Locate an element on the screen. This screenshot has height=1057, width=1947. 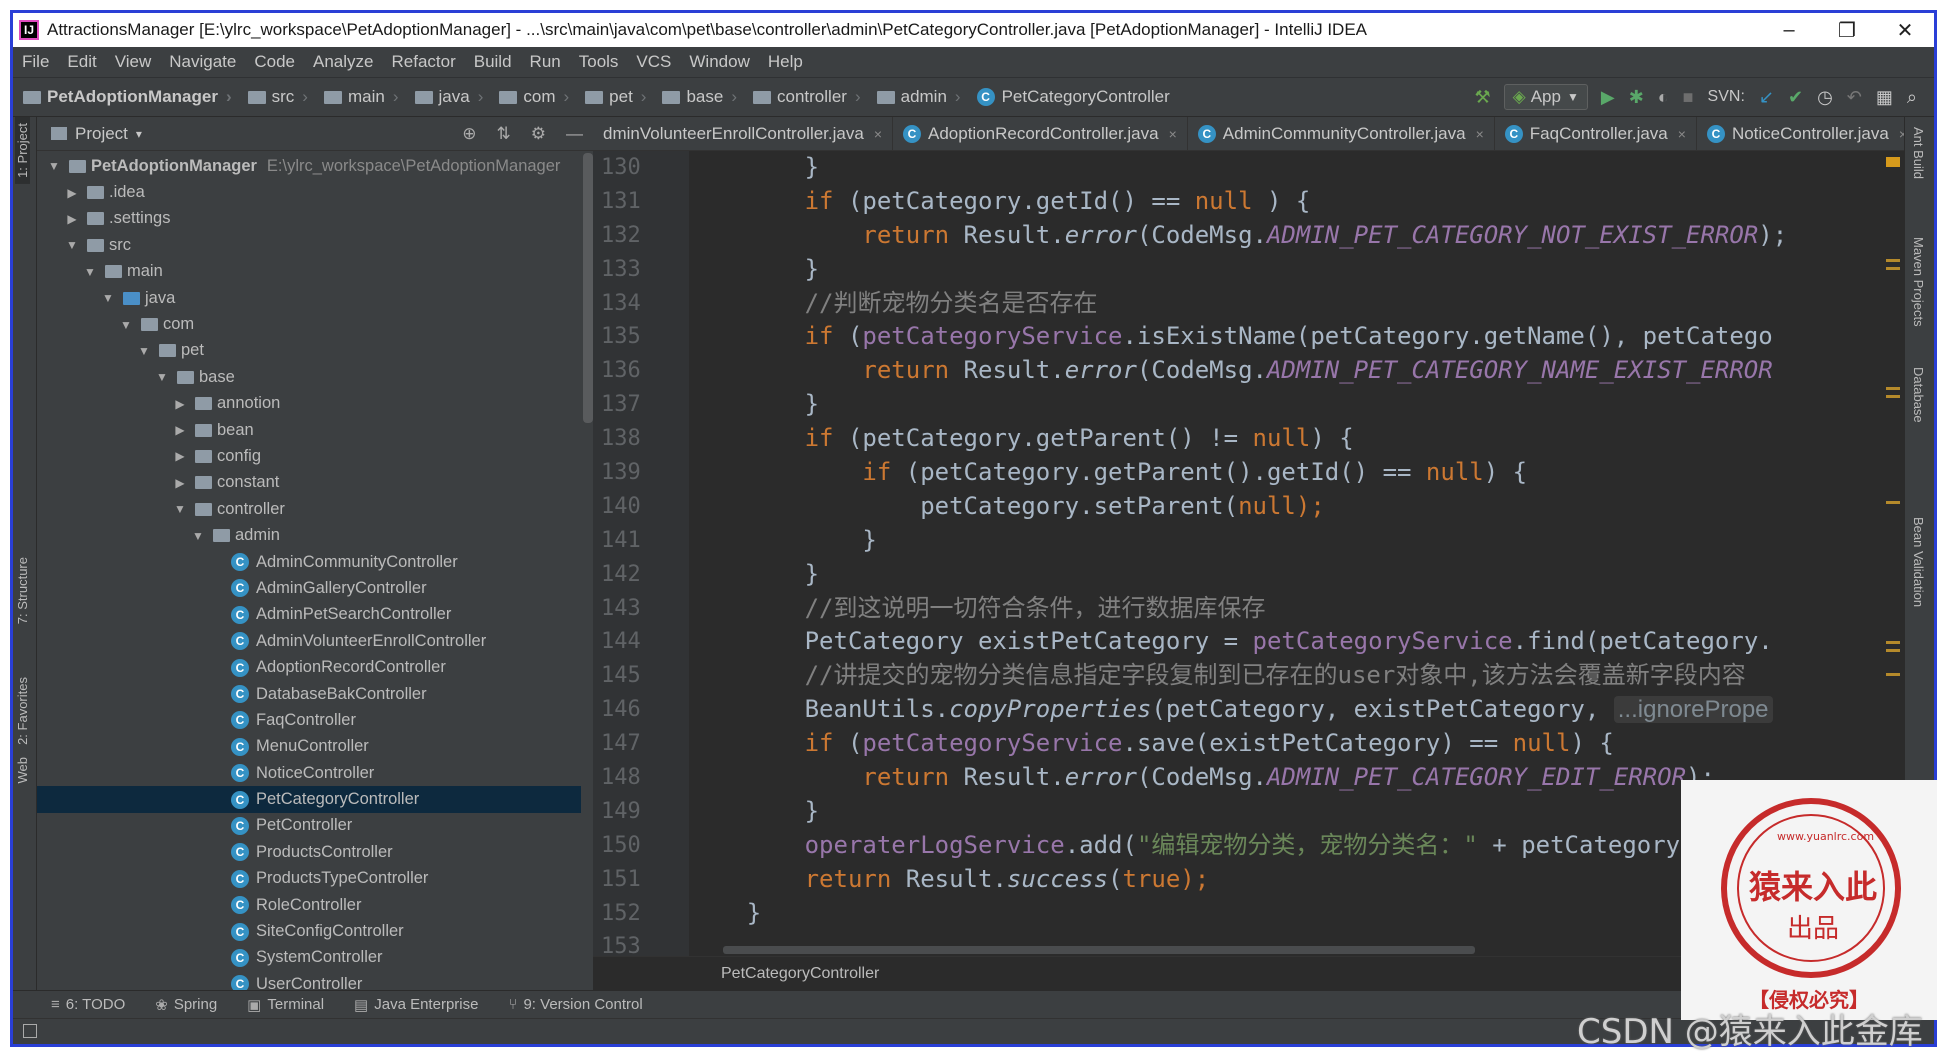
tree-class-item: C ProductsTypeController is located at coordinates (309, 879).